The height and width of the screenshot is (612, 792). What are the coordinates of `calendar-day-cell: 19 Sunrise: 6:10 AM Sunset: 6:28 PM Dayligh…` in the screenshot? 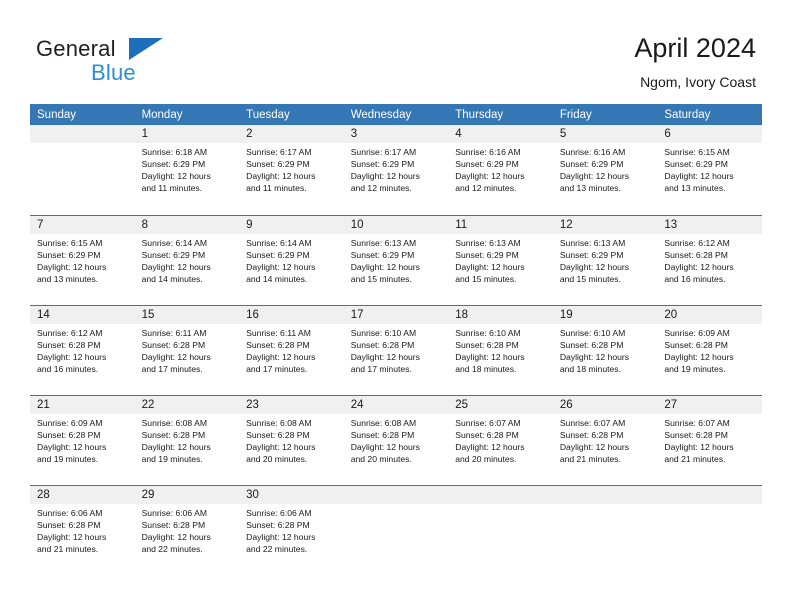 It's located at (605, 349).